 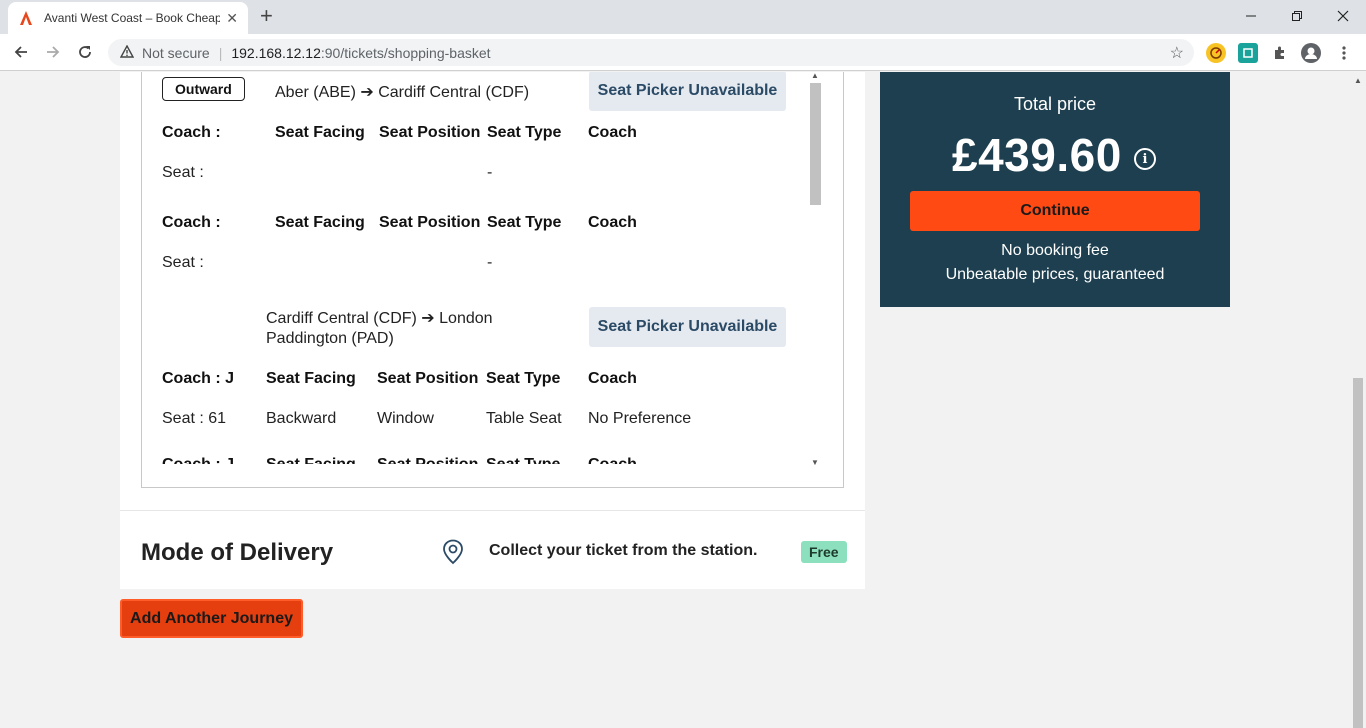 I want to click on leg-route-line1: Cardiff Central (CDF) ➔ London, so click(x=379, y=318).